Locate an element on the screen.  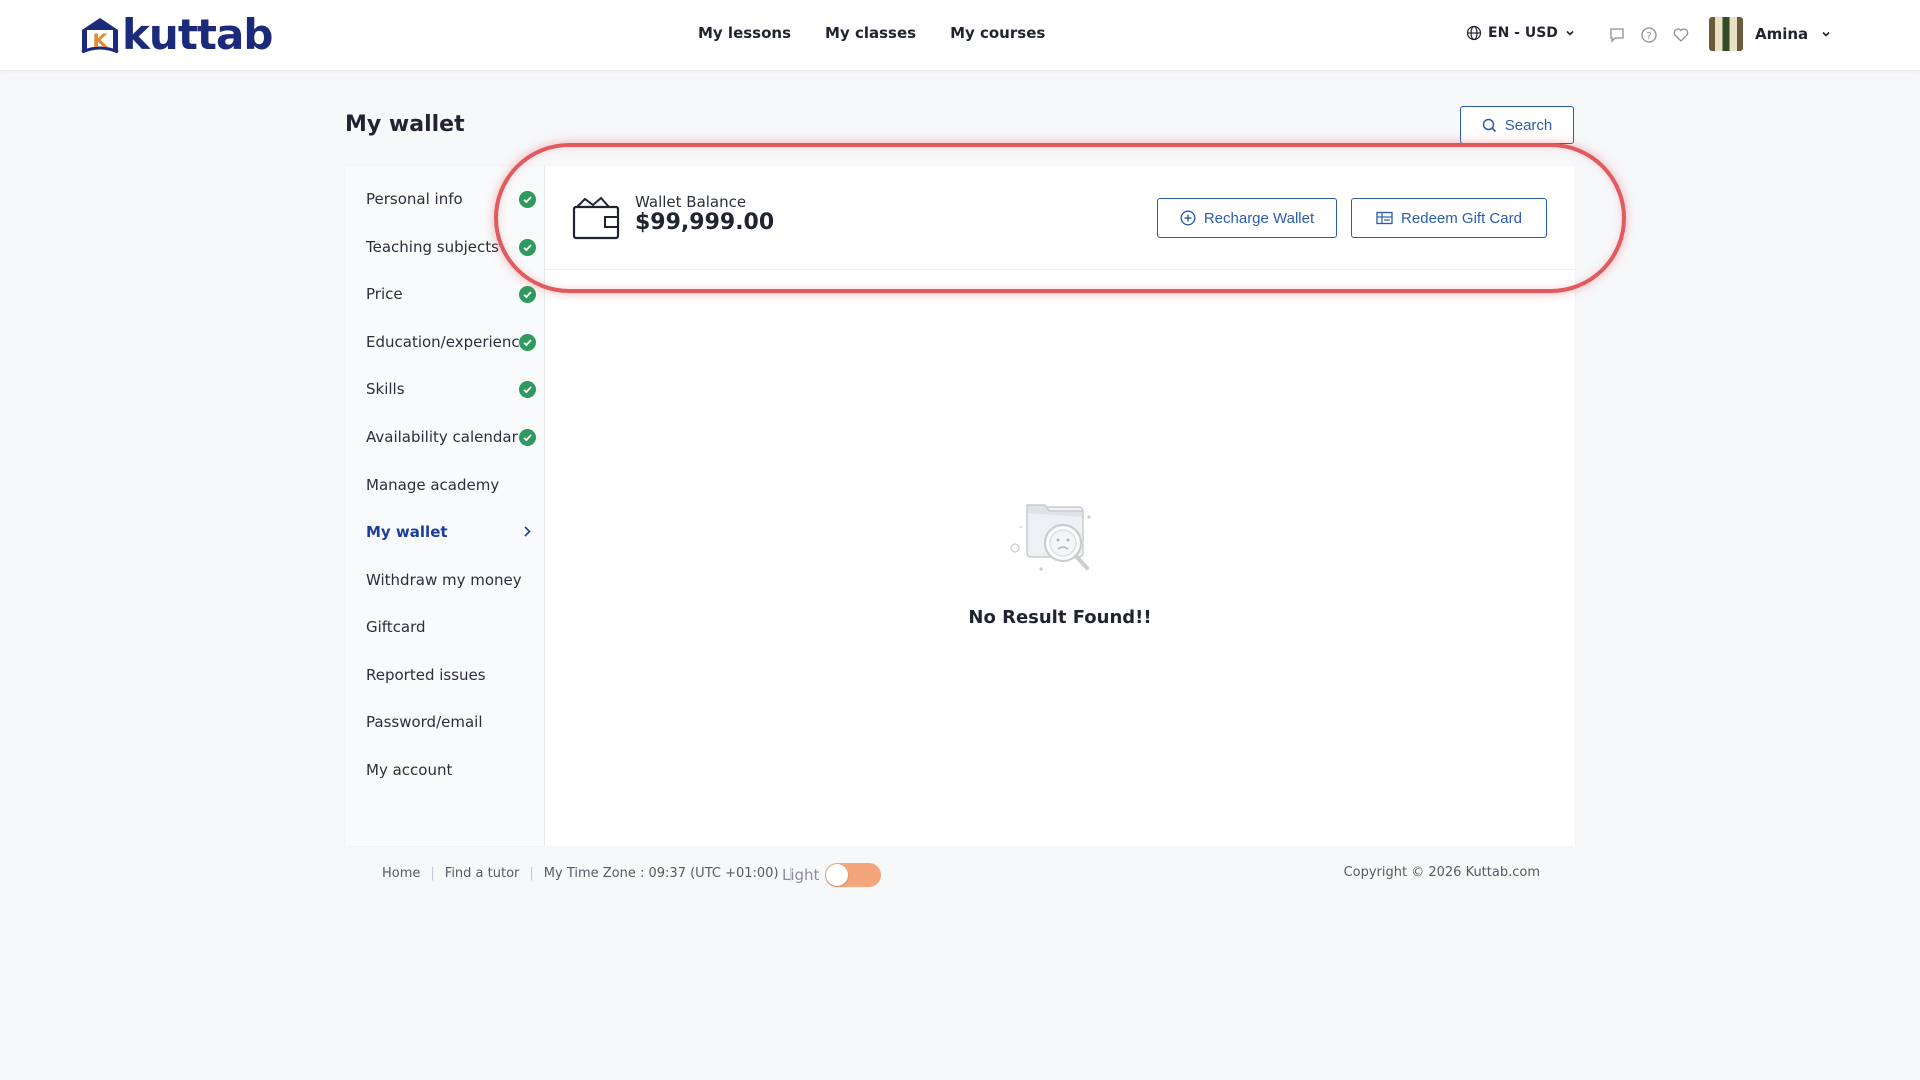
sidebar-item-education-experience: Education/experience is located at coordinates (451, 342).